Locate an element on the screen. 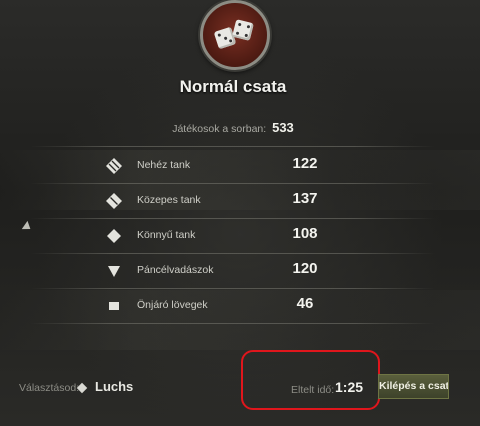 Image resolution: width=480 pixels, height=426 pixels. battle-mode-emblem is located at coordinates (235, 35).